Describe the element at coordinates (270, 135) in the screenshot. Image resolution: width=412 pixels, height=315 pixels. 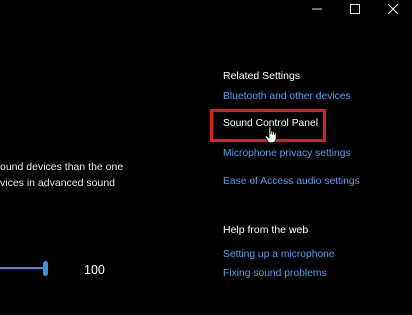
I see `hand-cursor-icon` at that location.